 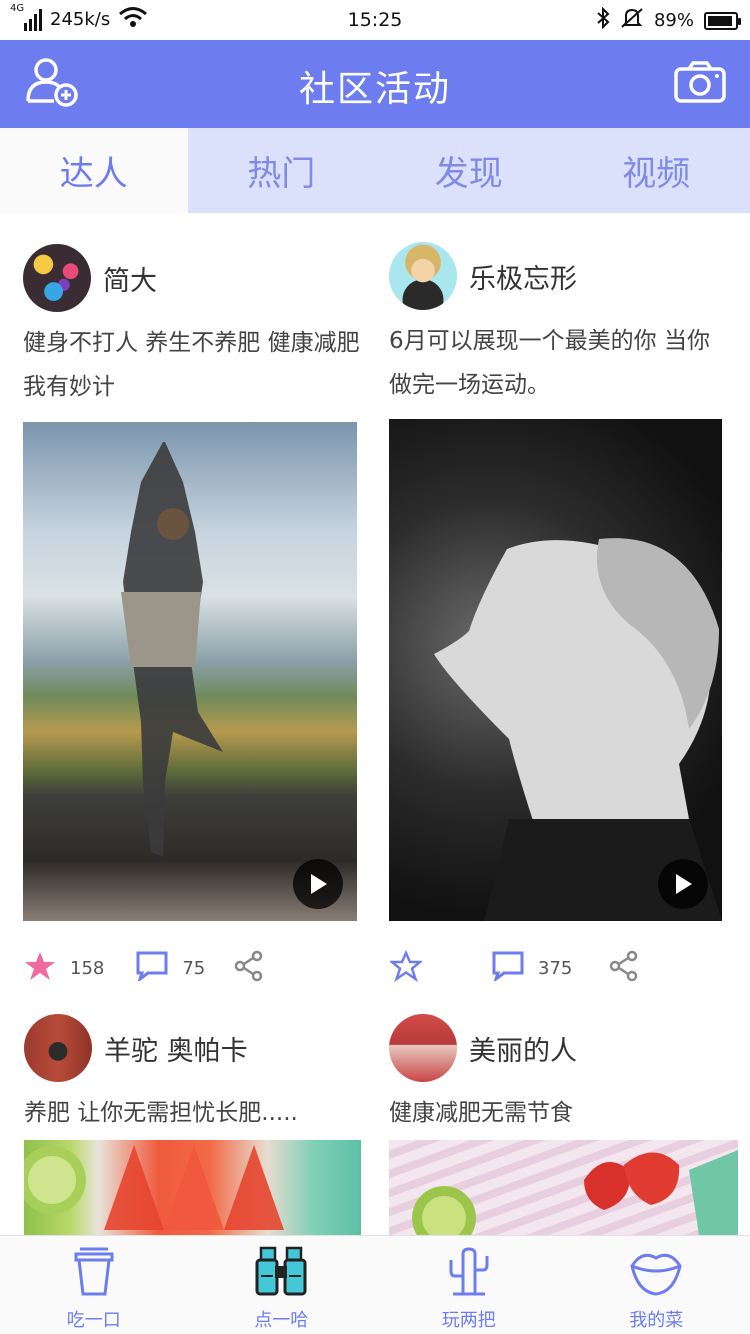 I want to click on tab-hot: 热门, so click(x=282, y=170).